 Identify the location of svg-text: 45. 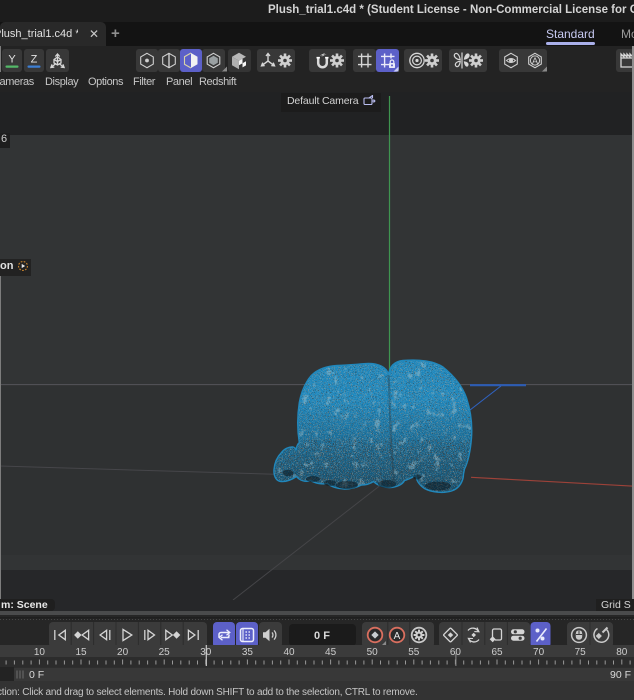
(331, 652).